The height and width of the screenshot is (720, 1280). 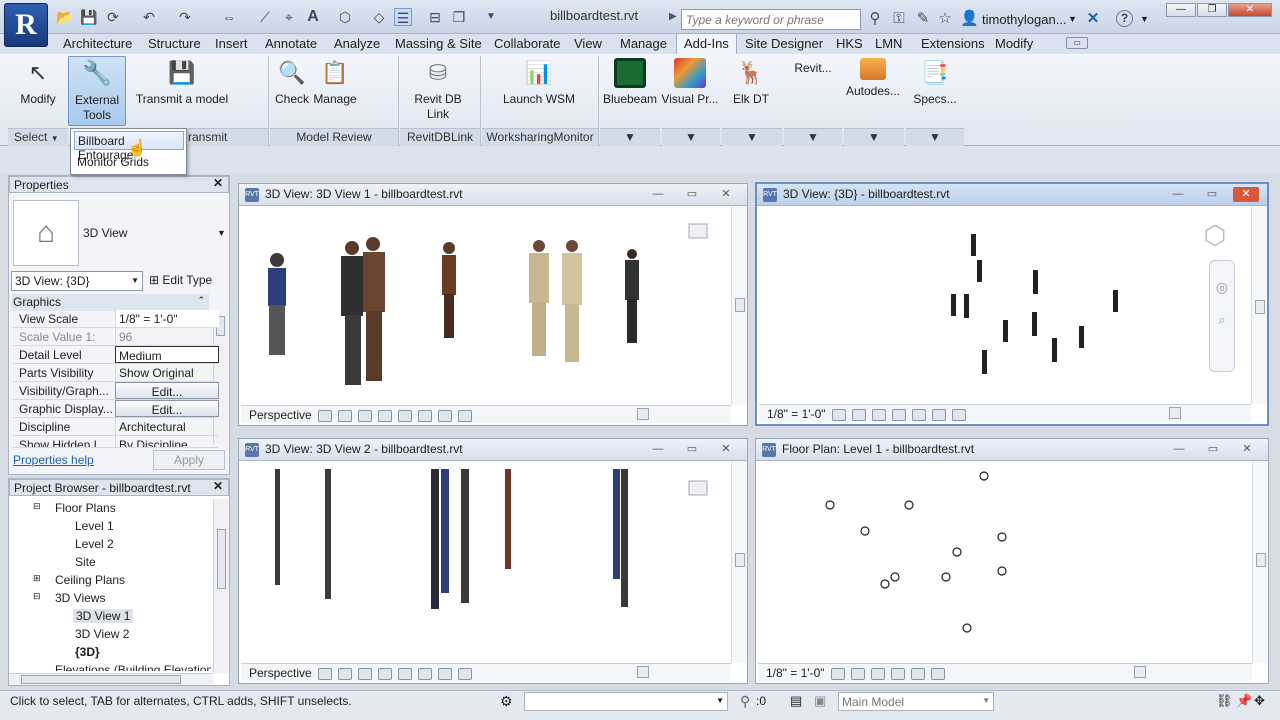 What do you see at coordinates (849, 44) in the screenshot?
I see `tab-hks: HKS` at bounding box center [849, 44].